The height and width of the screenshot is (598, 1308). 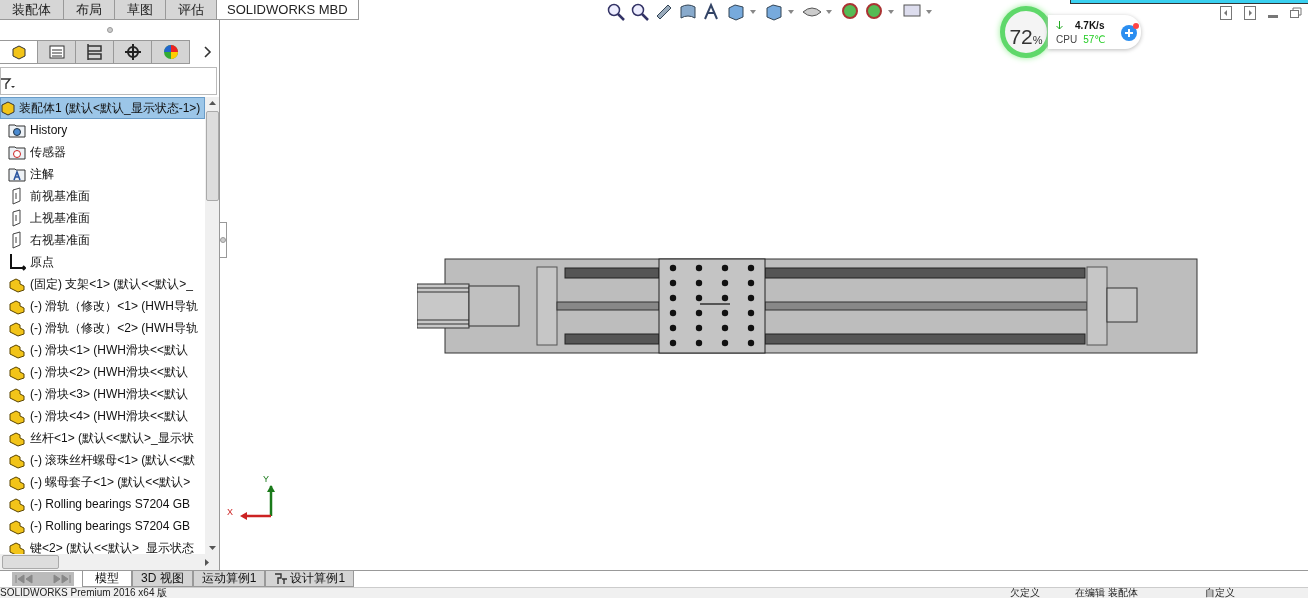 What do you see at coordinates (1067, 39) in the screenshot?
I see `cpu-label: CPU` at bounding box center [1067, 39].